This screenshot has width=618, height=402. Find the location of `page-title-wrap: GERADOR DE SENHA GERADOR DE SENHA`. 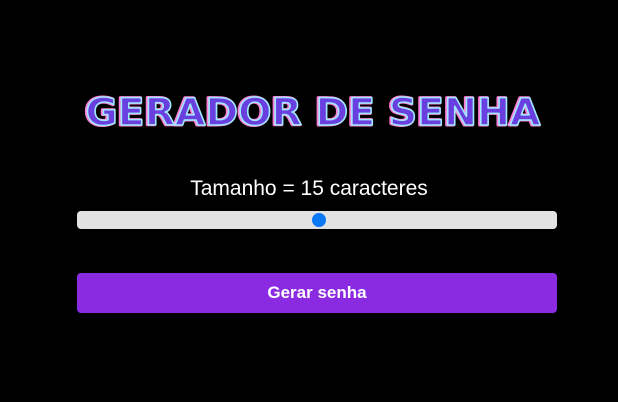

page-title-wrap: GERADOR DE SENHA GERADOR DE SENHA is located at coordinates (309, 112).